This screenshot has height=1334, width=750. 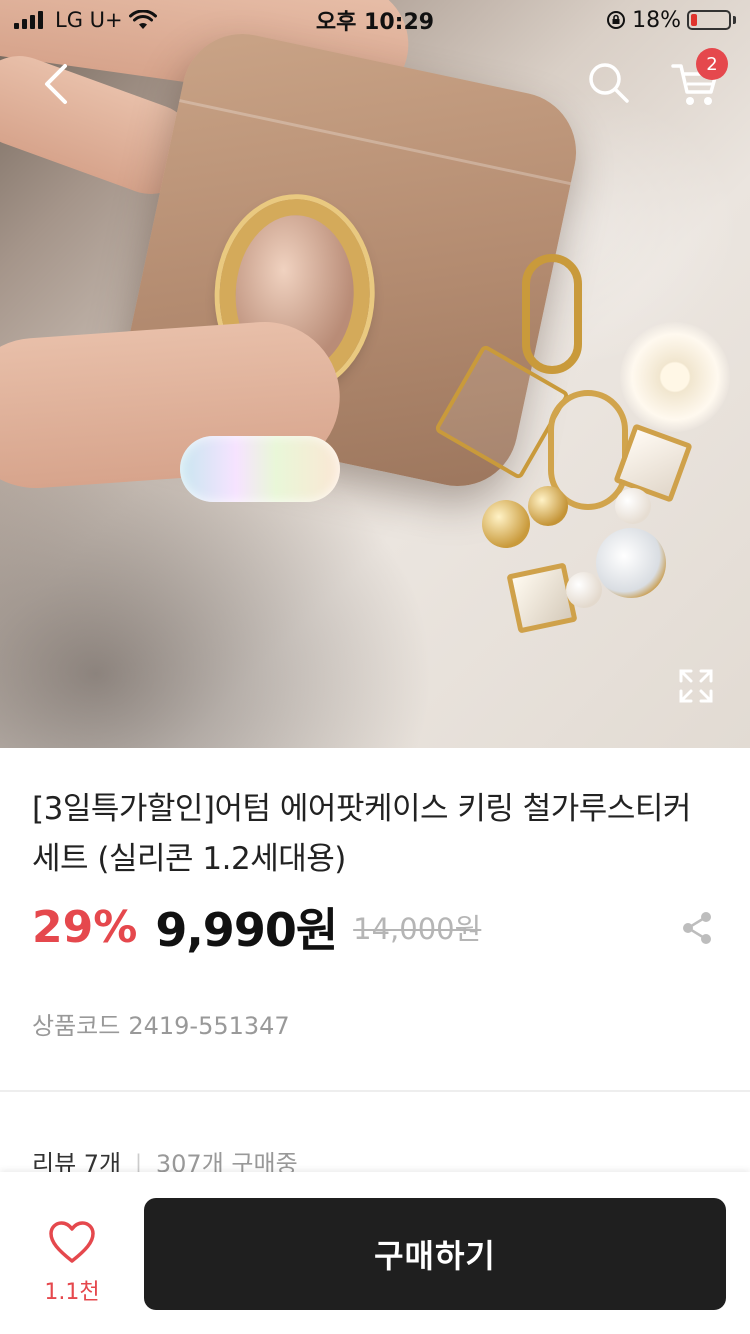 What do you see at coordinates (89, 20) in the screenshot?
I see `carrier-name: LG U+` at bounding box center [89, 20].